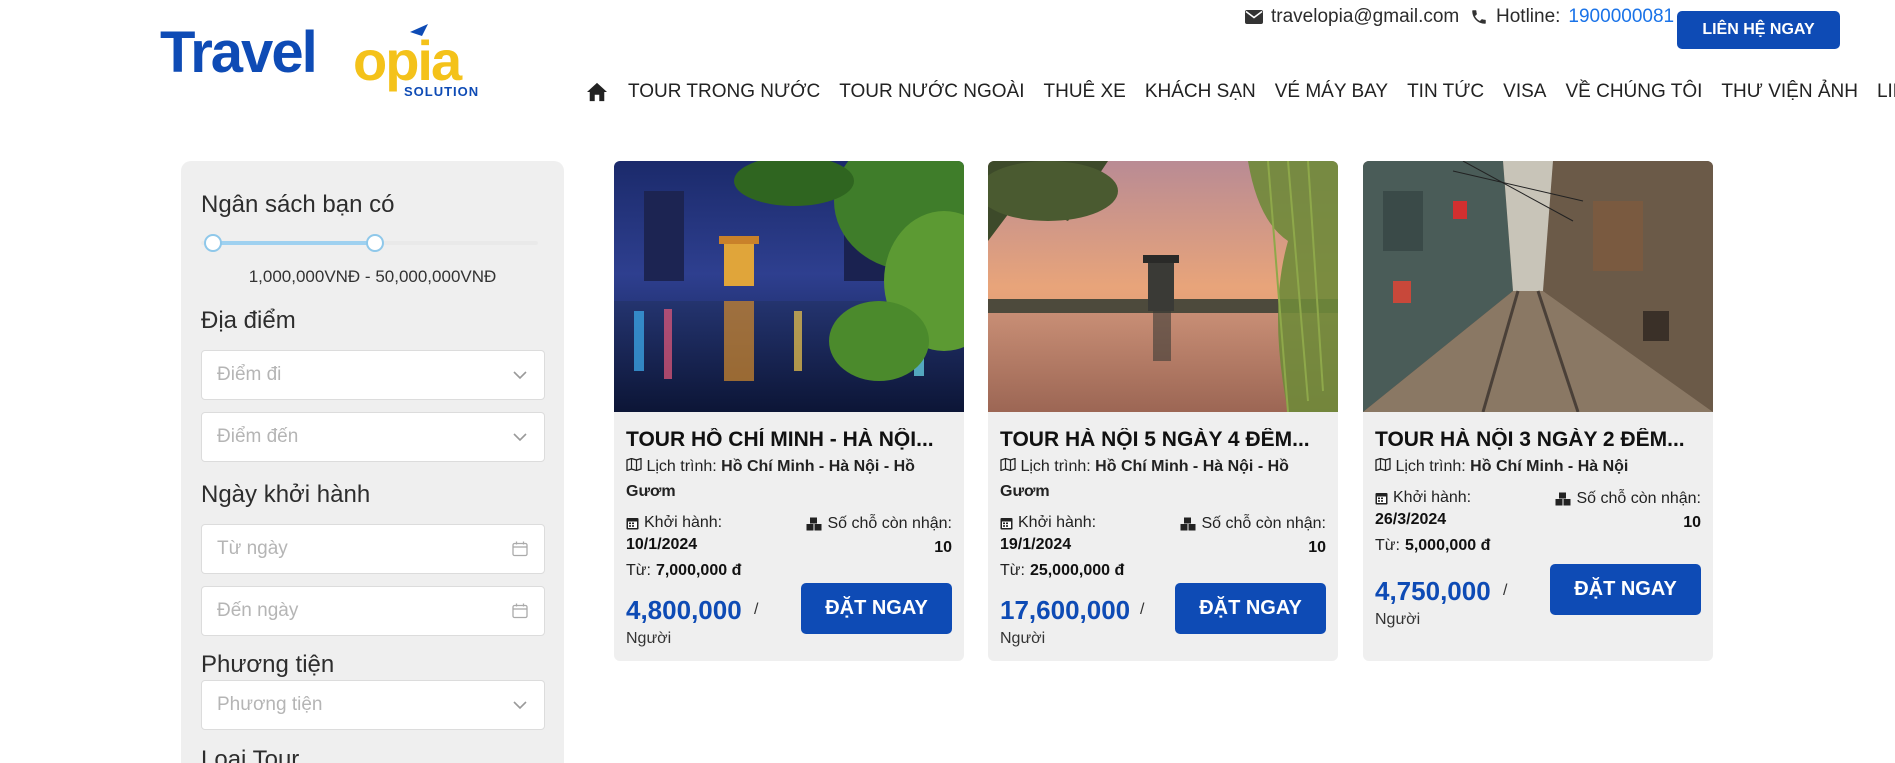 The image size is (1895, 763). Describe the element at coordinates (441, 91) in the screenshot. I see `svg-text: SOLUTION` at that location.